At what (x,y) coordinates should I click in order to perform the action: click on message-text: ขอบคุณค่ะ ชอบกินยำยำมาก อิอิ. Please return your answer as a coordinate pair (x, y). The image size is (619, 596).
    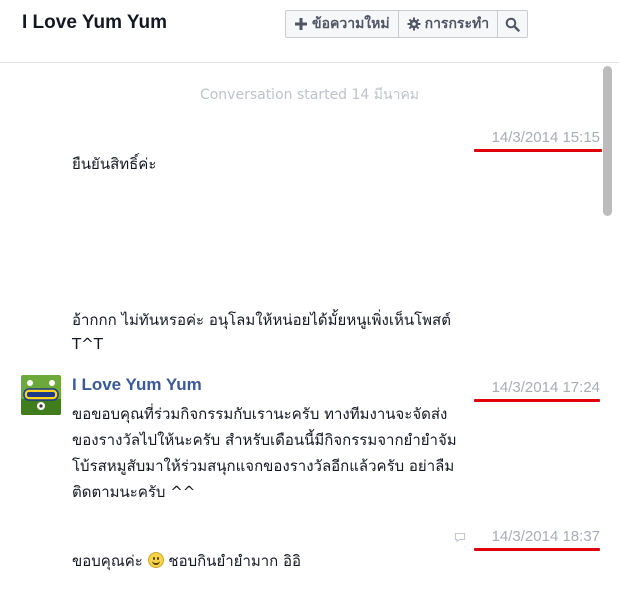
    Looking at the image, I should click on (186, 561).